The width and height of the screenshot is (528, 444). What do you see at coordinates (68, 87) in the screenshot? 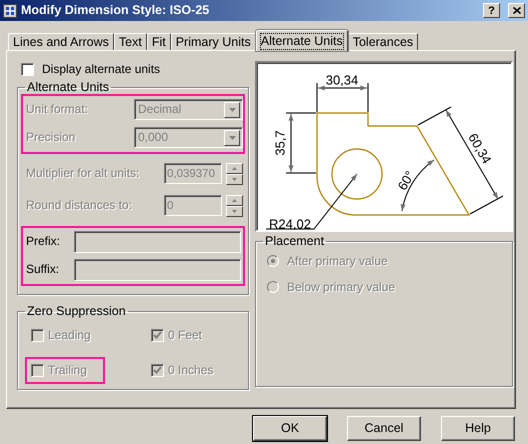
I see `group-title: Alternate Units` at bounding box center [68, 87].